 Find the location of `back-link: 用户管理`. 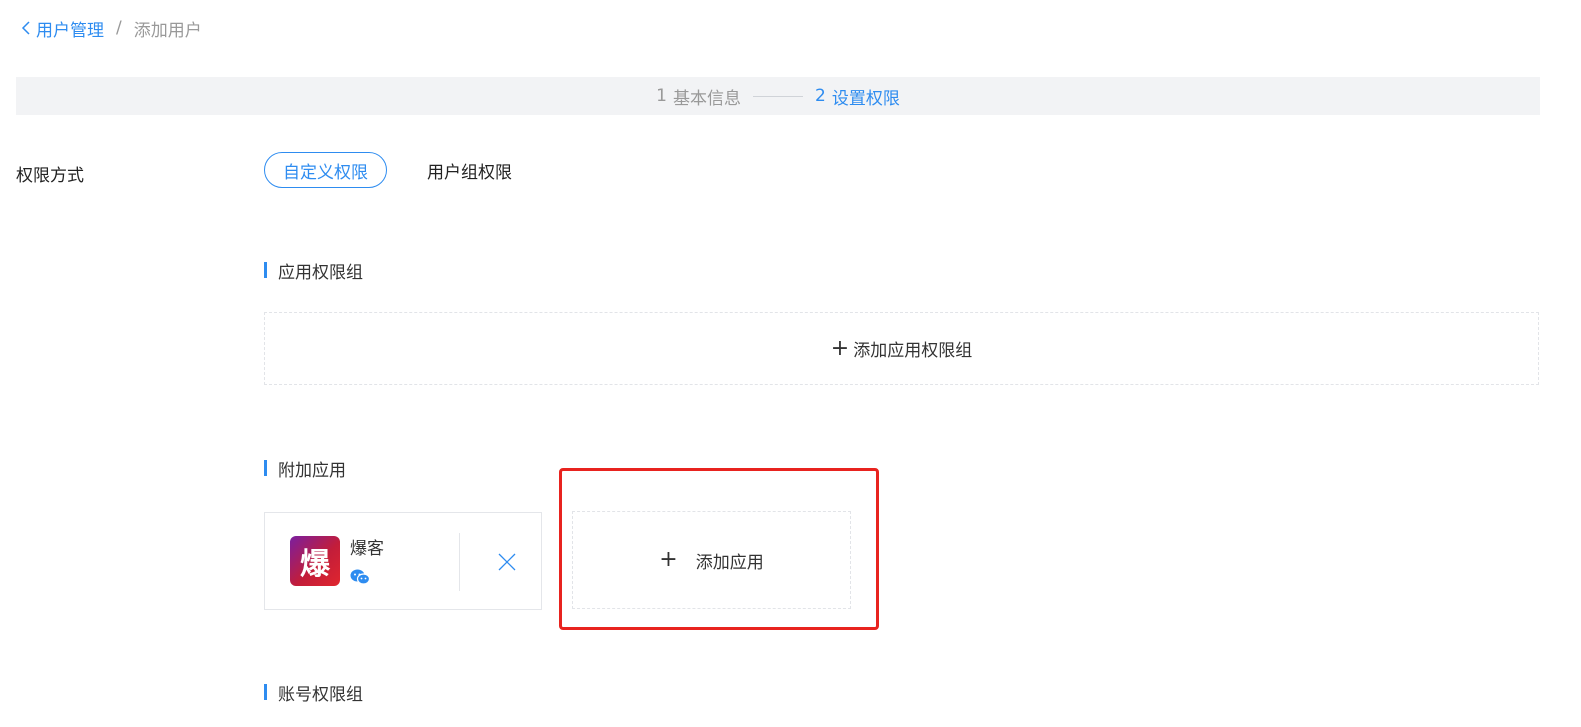

back-link: 用户管理 is located at coordinates (62, 28).